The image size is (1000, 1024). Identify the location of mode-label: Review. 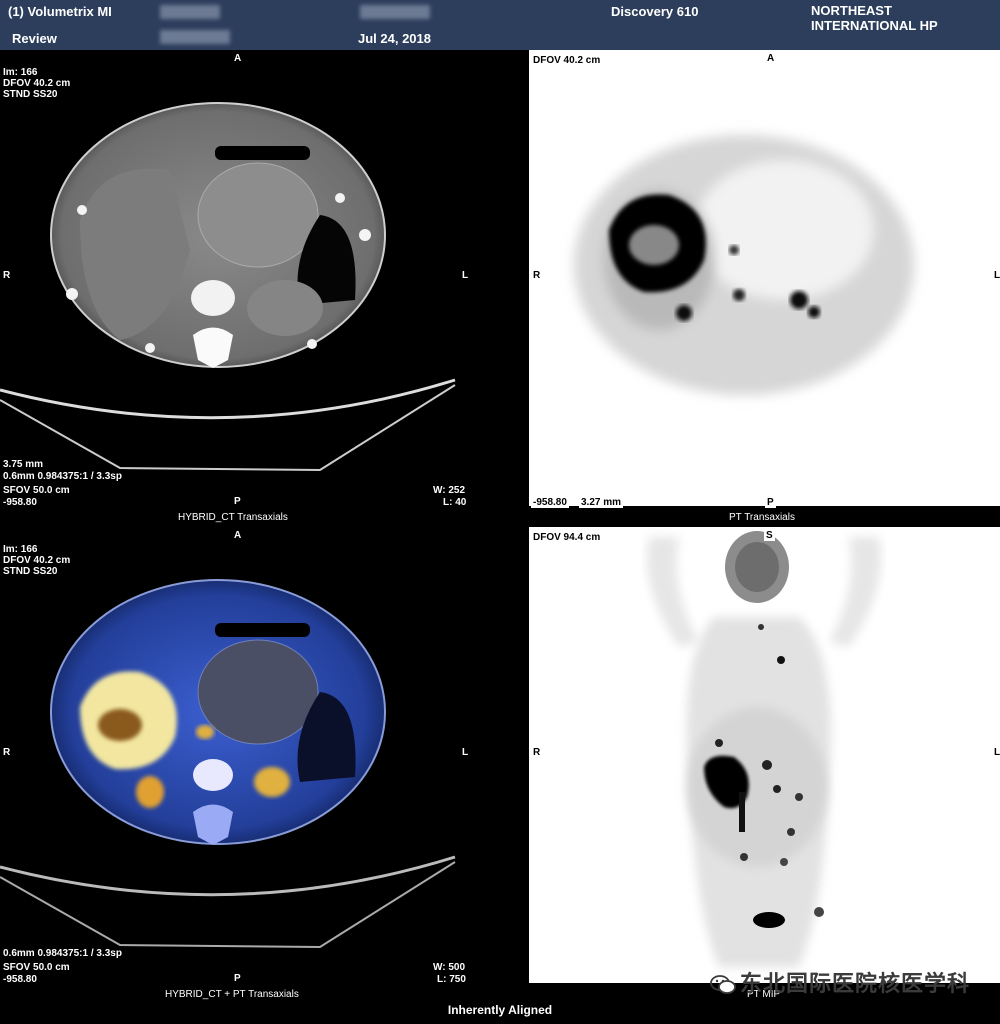
(34, 38).